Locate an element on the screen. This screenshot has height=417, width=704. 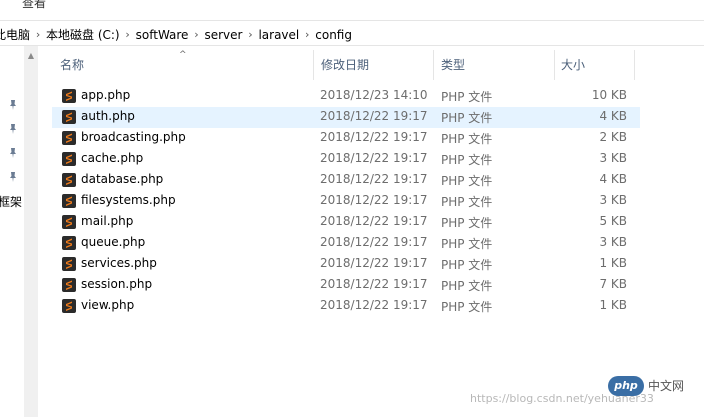
file-size: 10 KB is located at coordinates (609, 95).